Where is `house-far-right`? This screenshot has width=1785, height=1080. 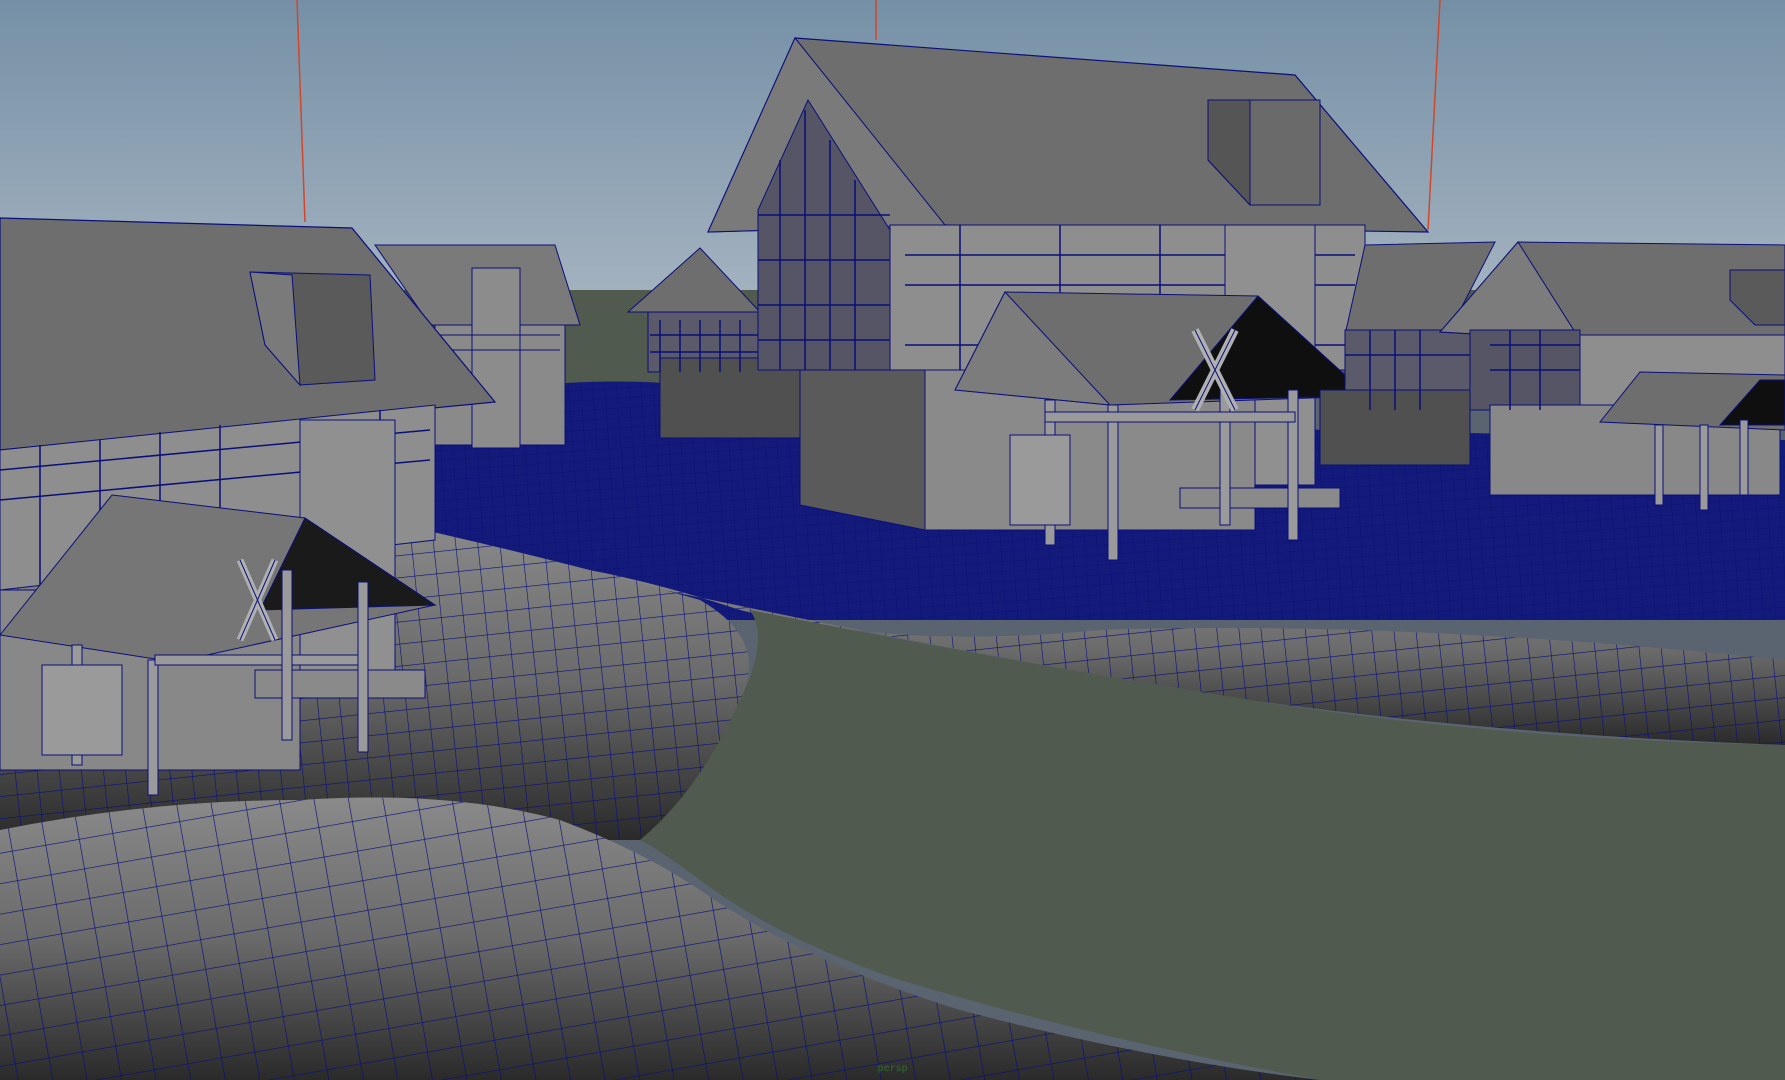 house-far-right is located at coordinates (1611, 376).